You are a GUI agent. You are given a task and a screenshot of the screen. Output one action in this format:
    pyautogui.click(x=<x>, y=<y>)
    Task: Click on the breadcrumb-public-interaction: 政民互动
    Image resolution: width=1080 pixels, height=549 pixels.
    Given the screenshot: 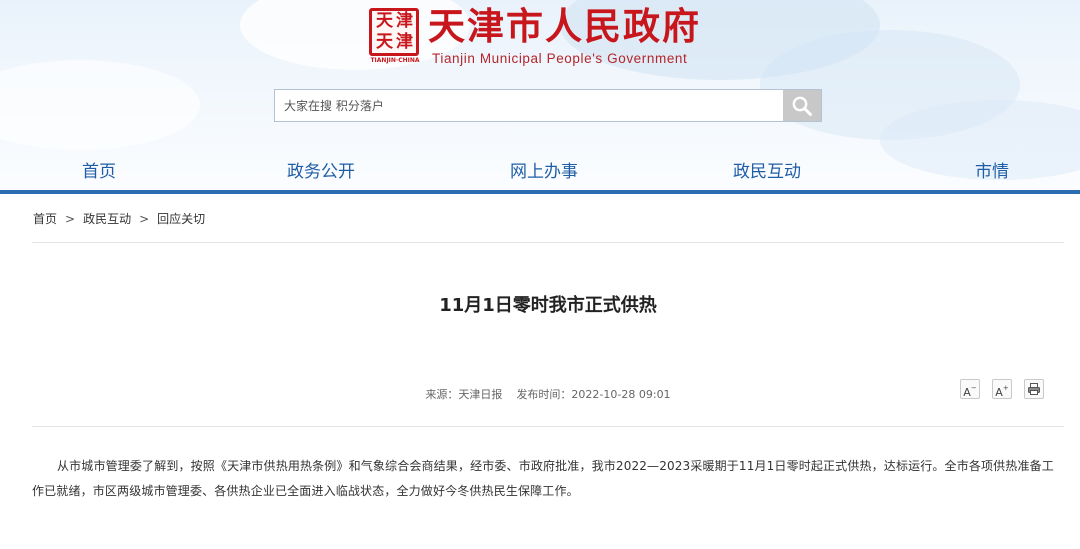 What is the action you would take?
    pyautogui.click(x=107, y=219)
    